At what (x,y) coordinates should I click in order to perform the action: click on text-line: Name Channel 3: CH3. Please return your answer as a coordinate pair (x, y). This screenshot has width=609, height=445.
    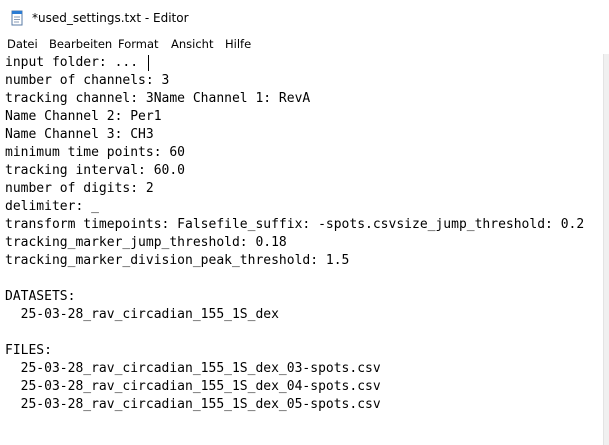
    Looking at the image, I should click on (79, 134).